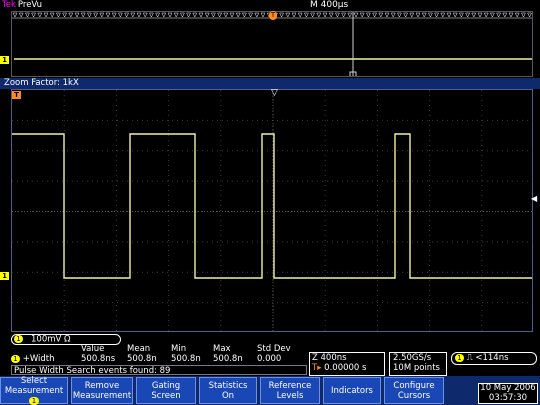 This screenshot has width=540, height=405. Describe the element at coordinates (30, 5) in the screenshot. I see `mode-label: PreVu` at that location.